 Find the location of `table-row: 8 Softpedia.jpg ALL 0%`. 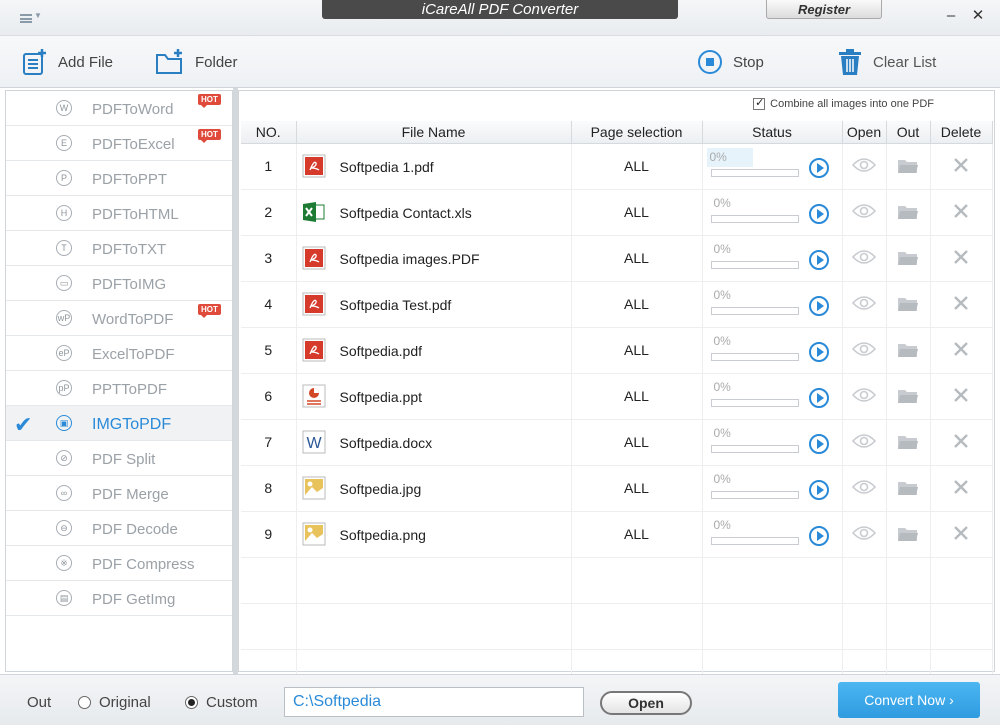

table-row: 8 Softpedia.jpg ALL 0% is located at coordinates (617, 488).